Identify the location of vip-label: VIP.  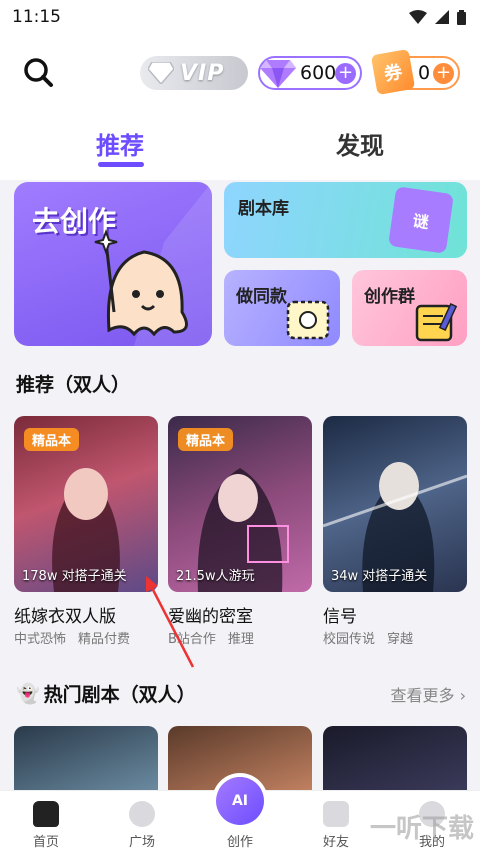
(202, 73).